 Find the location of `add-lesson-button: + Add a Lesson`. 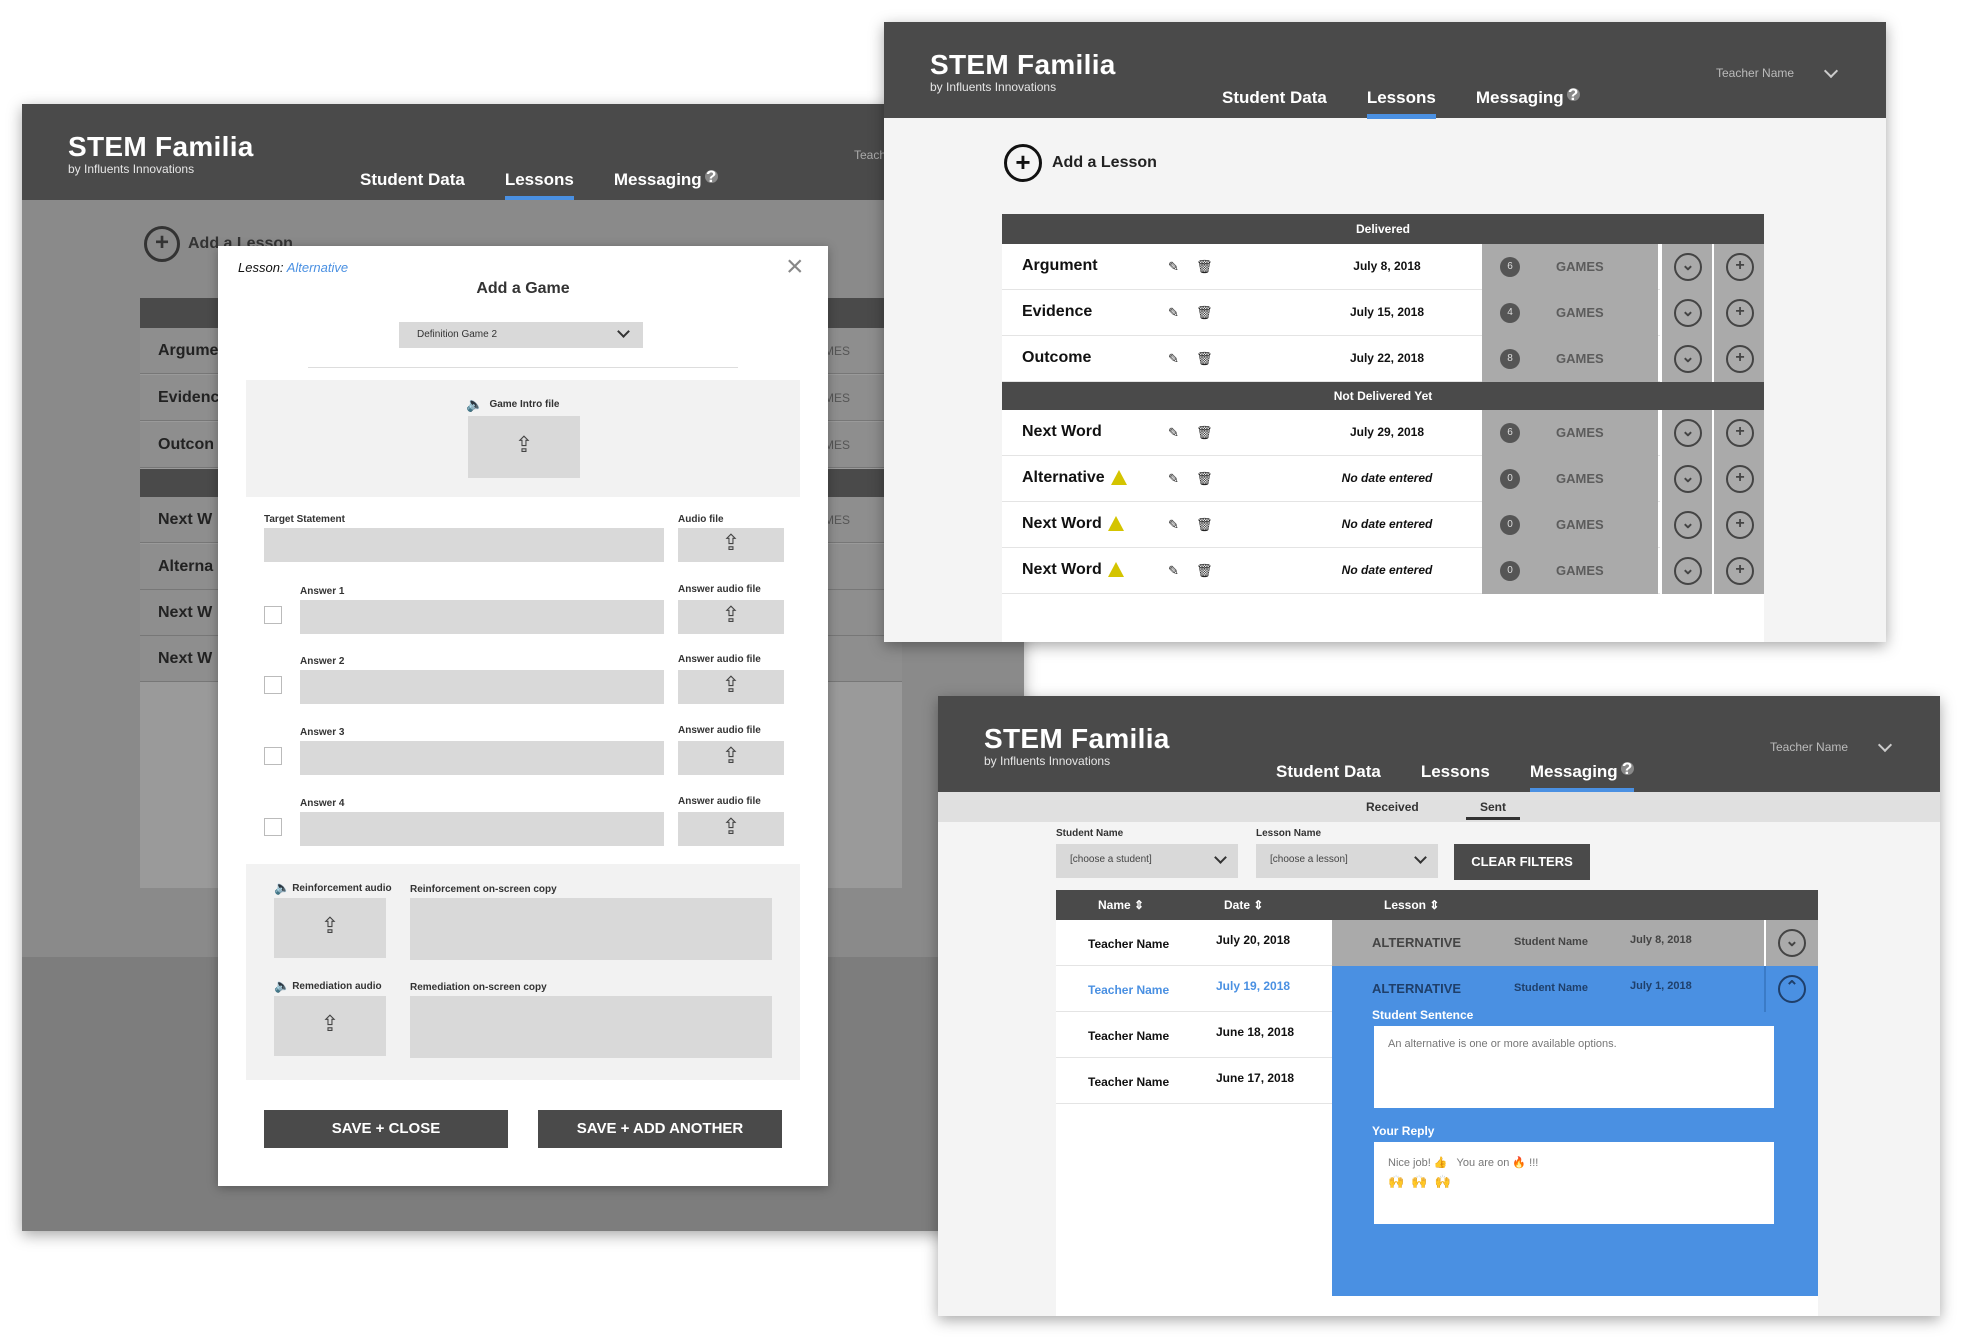

add-lesson-button: + Add a Lesson is located at coordinates (1080, 163).